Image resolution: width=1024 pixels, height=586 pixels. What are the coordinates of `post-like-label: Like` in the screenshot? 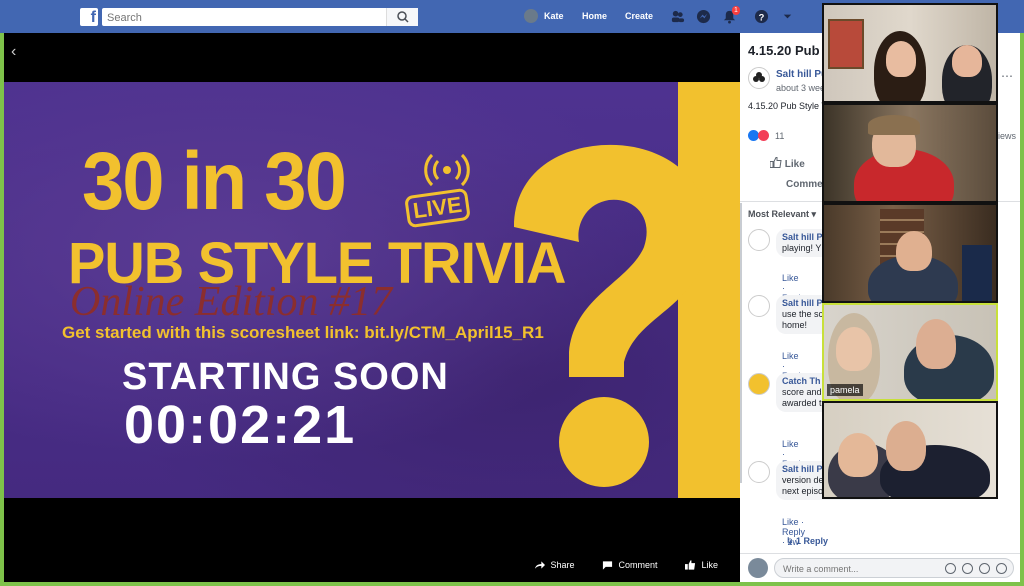 It's located at (794, 164).